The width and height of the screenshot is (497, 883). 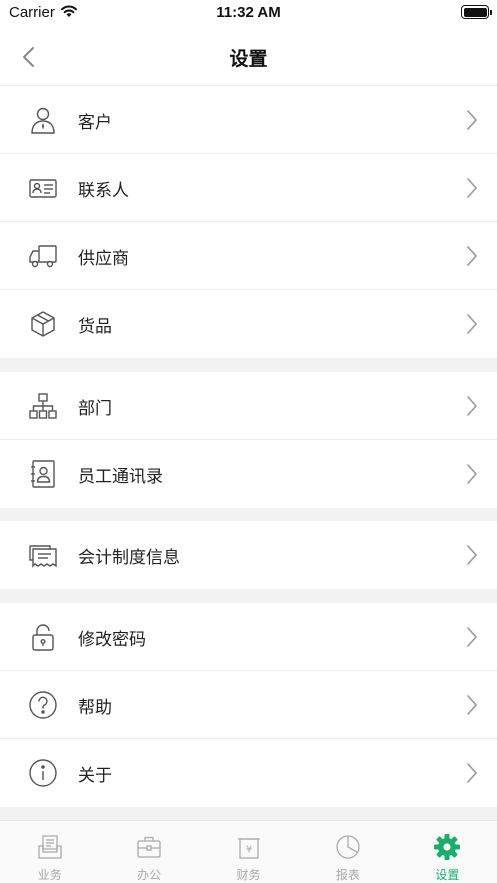 I want to click on settings-item-label: 货品, so click(x=95, y=327).